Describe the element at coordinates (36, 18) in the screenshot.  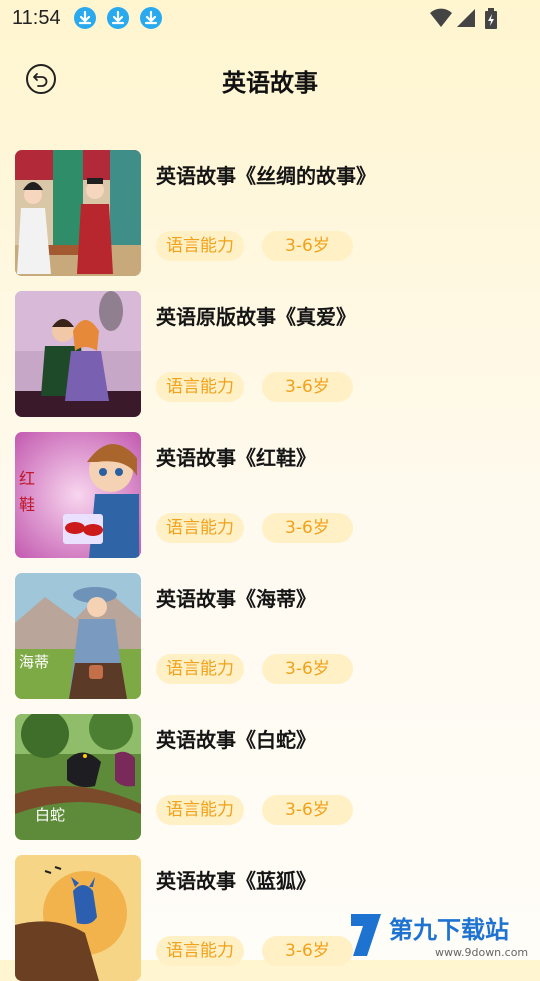
I see `status-time: 11:54` at that location.